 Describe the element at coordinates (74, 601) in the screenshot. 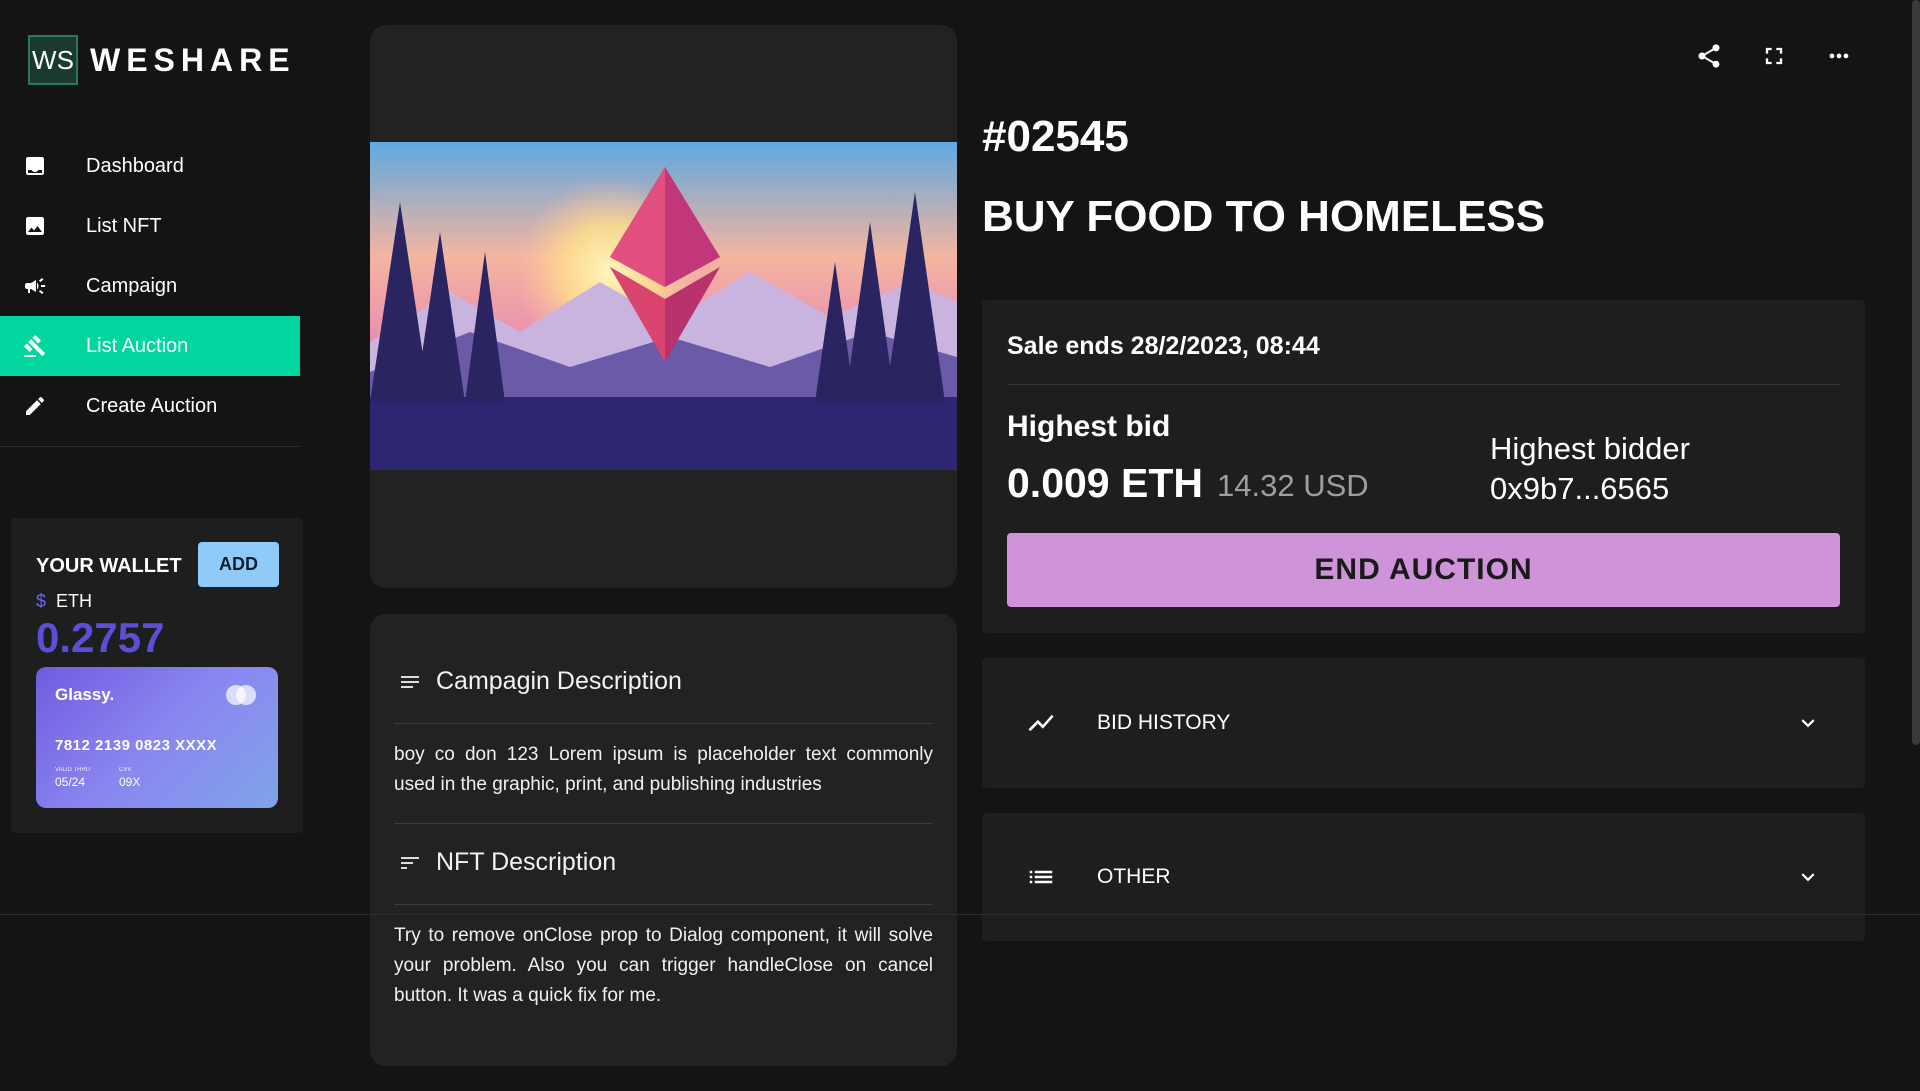

I see `currency-label: ETH` at that location.